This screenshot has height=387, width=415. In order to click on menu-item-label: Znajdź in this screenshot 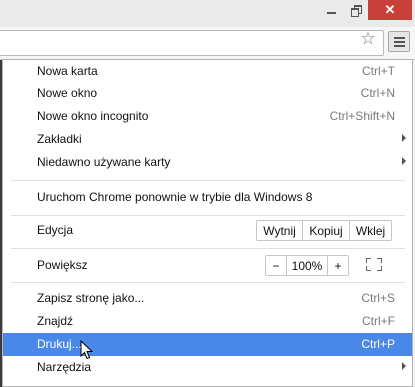, I will do `click(55, 321)`.